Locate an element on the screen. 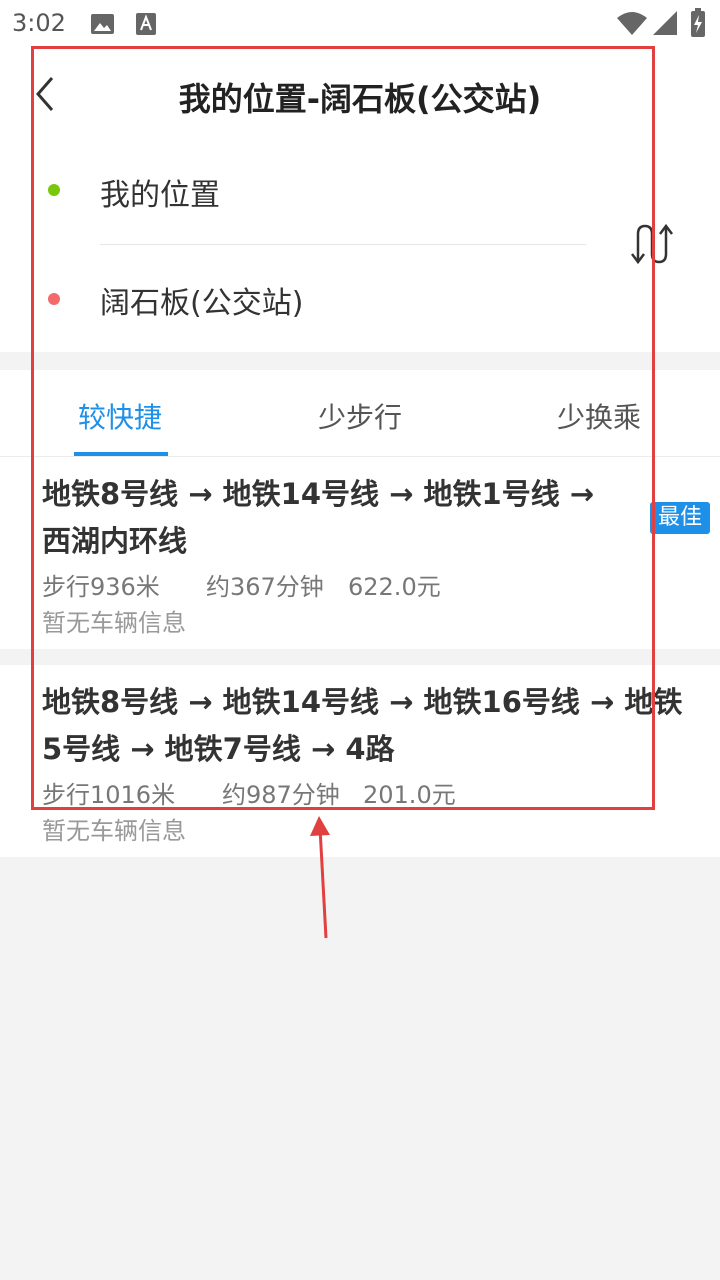  tab-less-walking: 少步行 is located at coordinates (360, 416).